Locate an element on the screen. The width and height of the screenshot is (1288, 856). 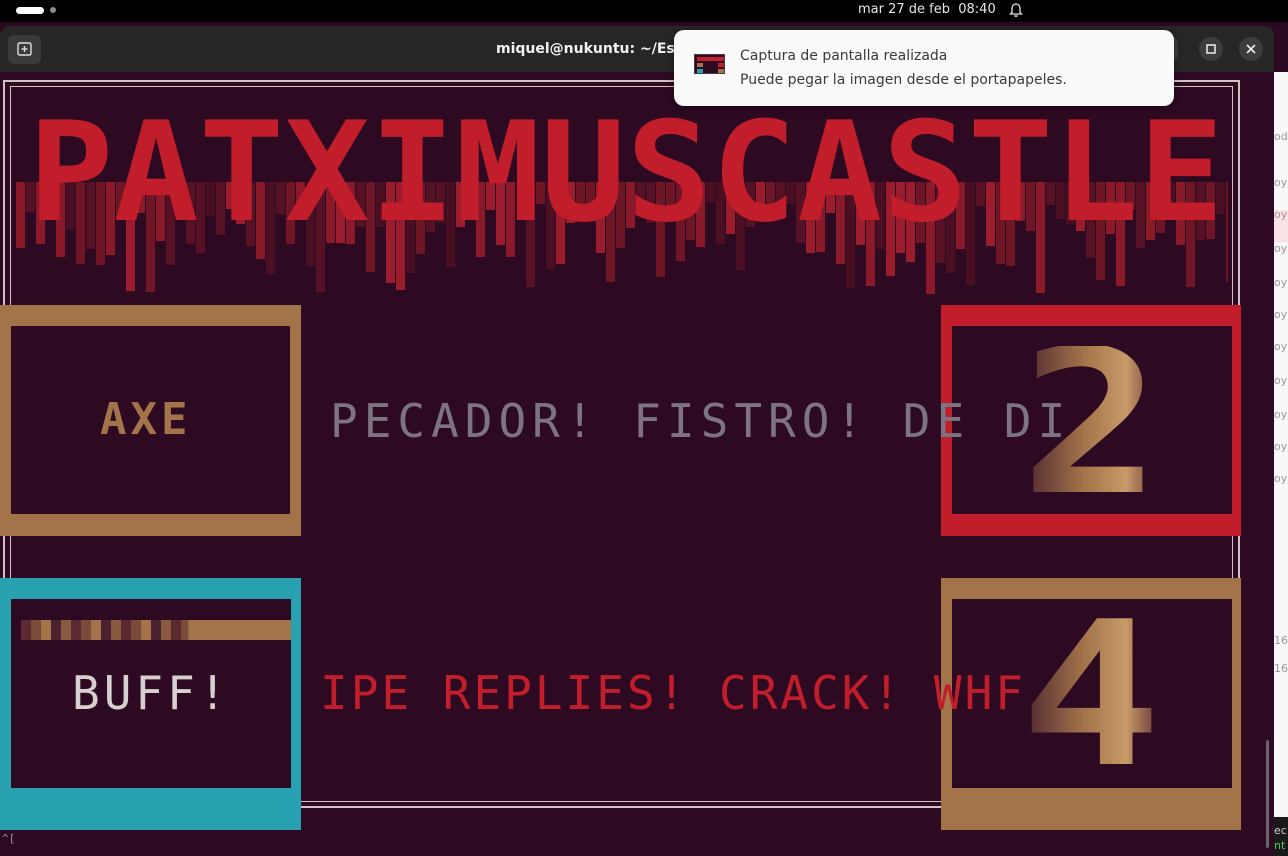
notification-title: Captura de pantalla realizada is located at coordinates (844, 56).